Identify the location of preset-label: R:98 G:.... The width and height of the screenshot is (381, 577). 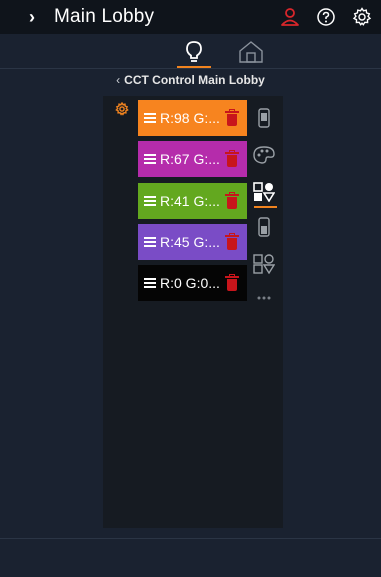
(190, 118).